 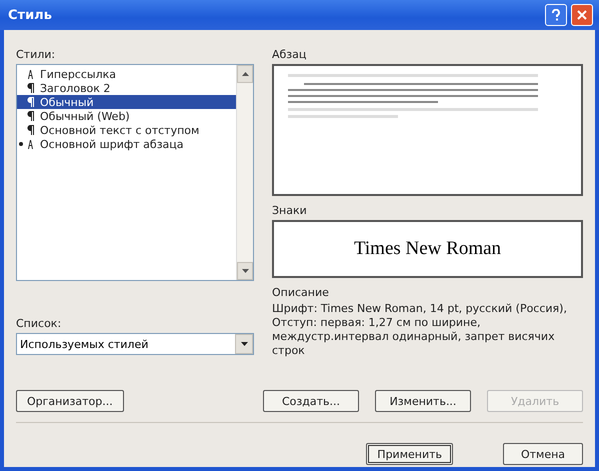 What do you see at coordinates (420, 330) in the screenshot?
I see `style-description: Шрифт: Times New Roman, 14 pt, русский (Россия), Отступ: первая: 1,27 см по ширине, междустр.интервал одинарный, запрет висячих строк` at bounding box center [420, 330].